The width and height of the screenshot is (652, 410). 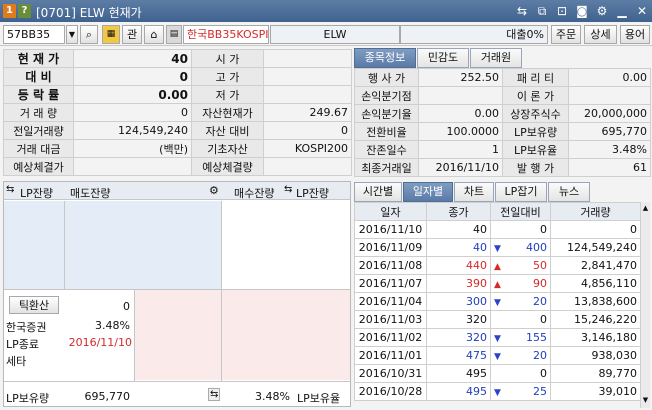 What do you see at coordinates (390, 355) in the screenshot?
I see `history-date: 2016/11/01` at bounding box center [390, 355].